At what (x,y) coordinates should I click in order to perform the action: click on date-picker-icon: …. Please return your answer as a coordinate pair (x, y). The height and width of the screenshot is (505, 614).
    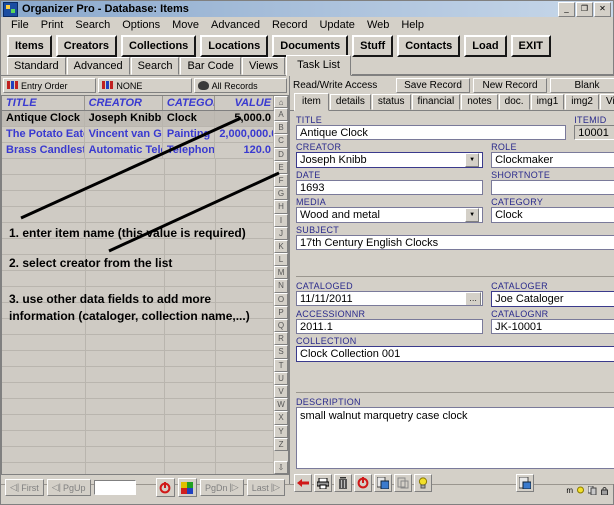
    Looking at the image, I should click on (473, 298).